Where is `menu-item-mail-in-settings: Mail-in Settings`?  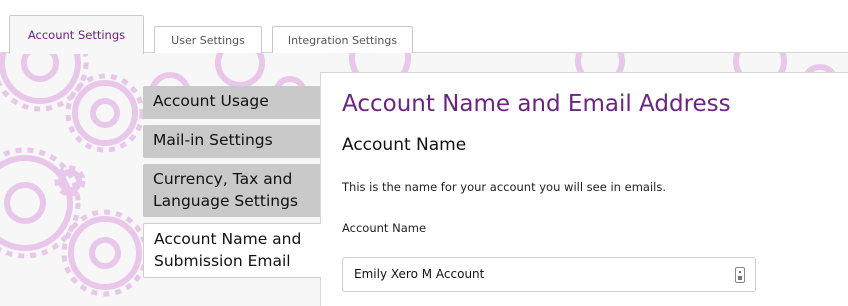
menu-item-mail-in-settings: Mail-in Settings is located at coordinates (232, 141).